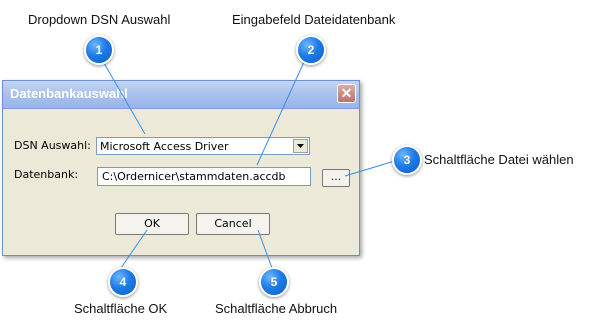 The image size is (590, 332). I want to click on dialog-titlebar: Datenbankauswahl ✕, so click(181, 95).